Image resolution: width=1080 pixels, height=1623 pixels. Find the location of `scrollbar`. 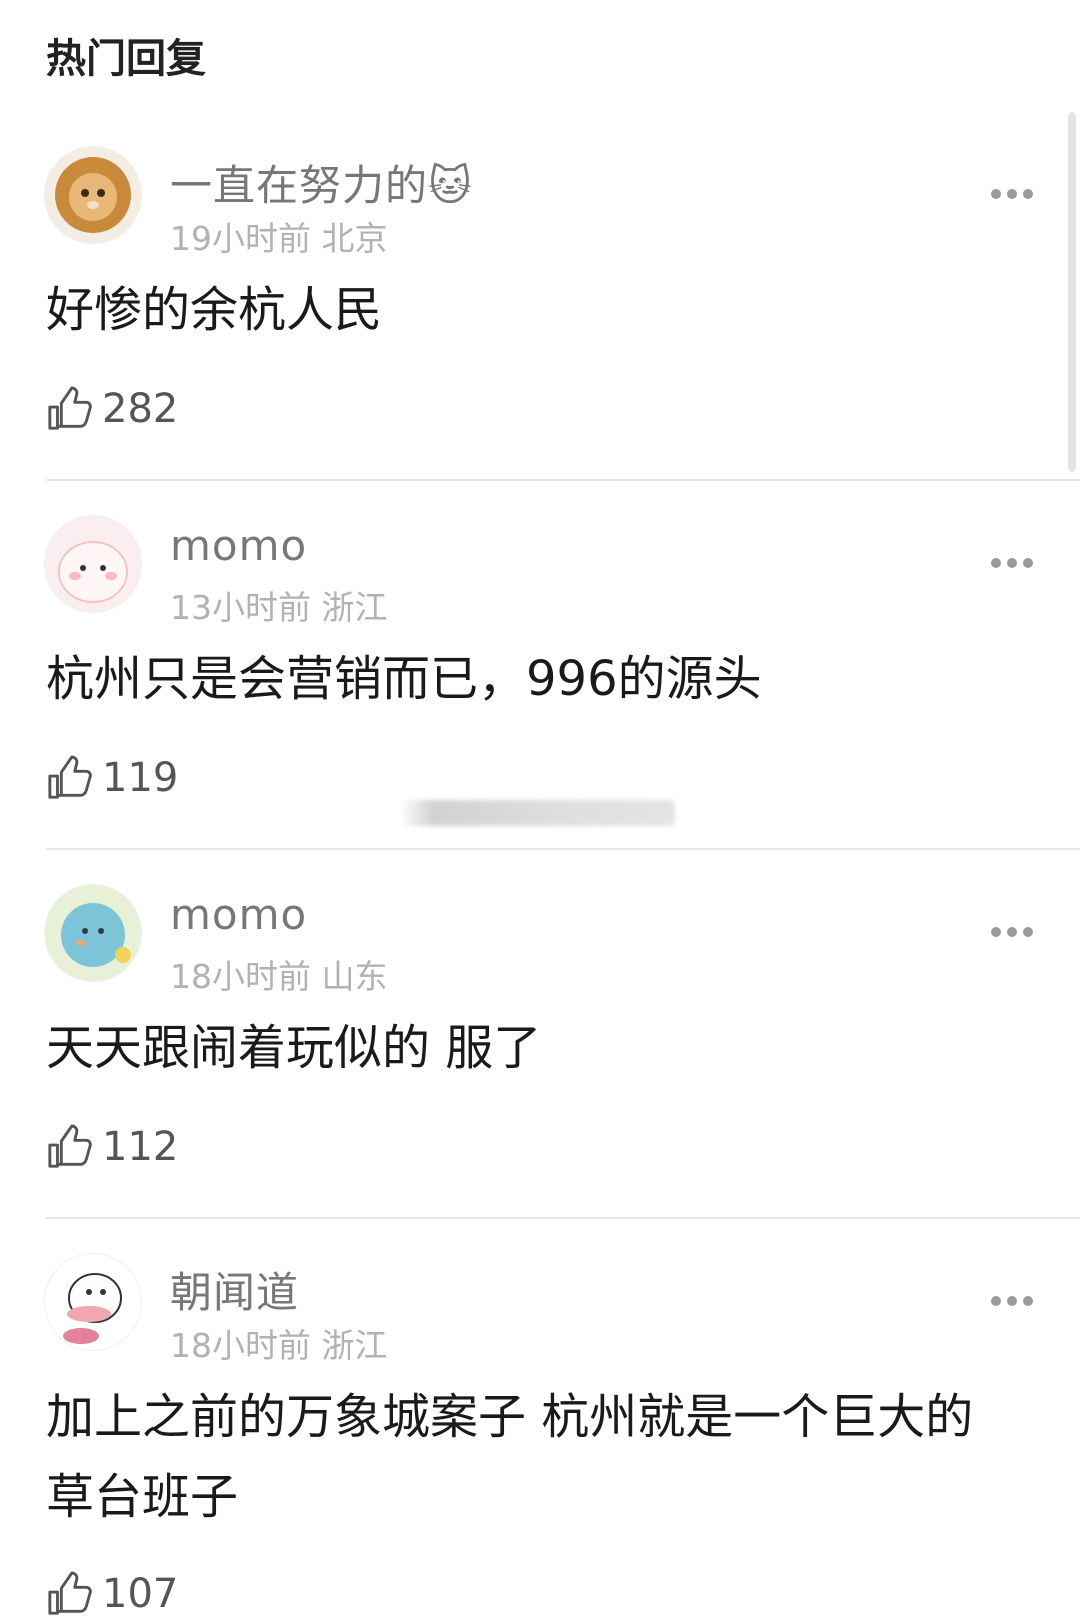

scrollbar is located at coordinates (1072, 292).